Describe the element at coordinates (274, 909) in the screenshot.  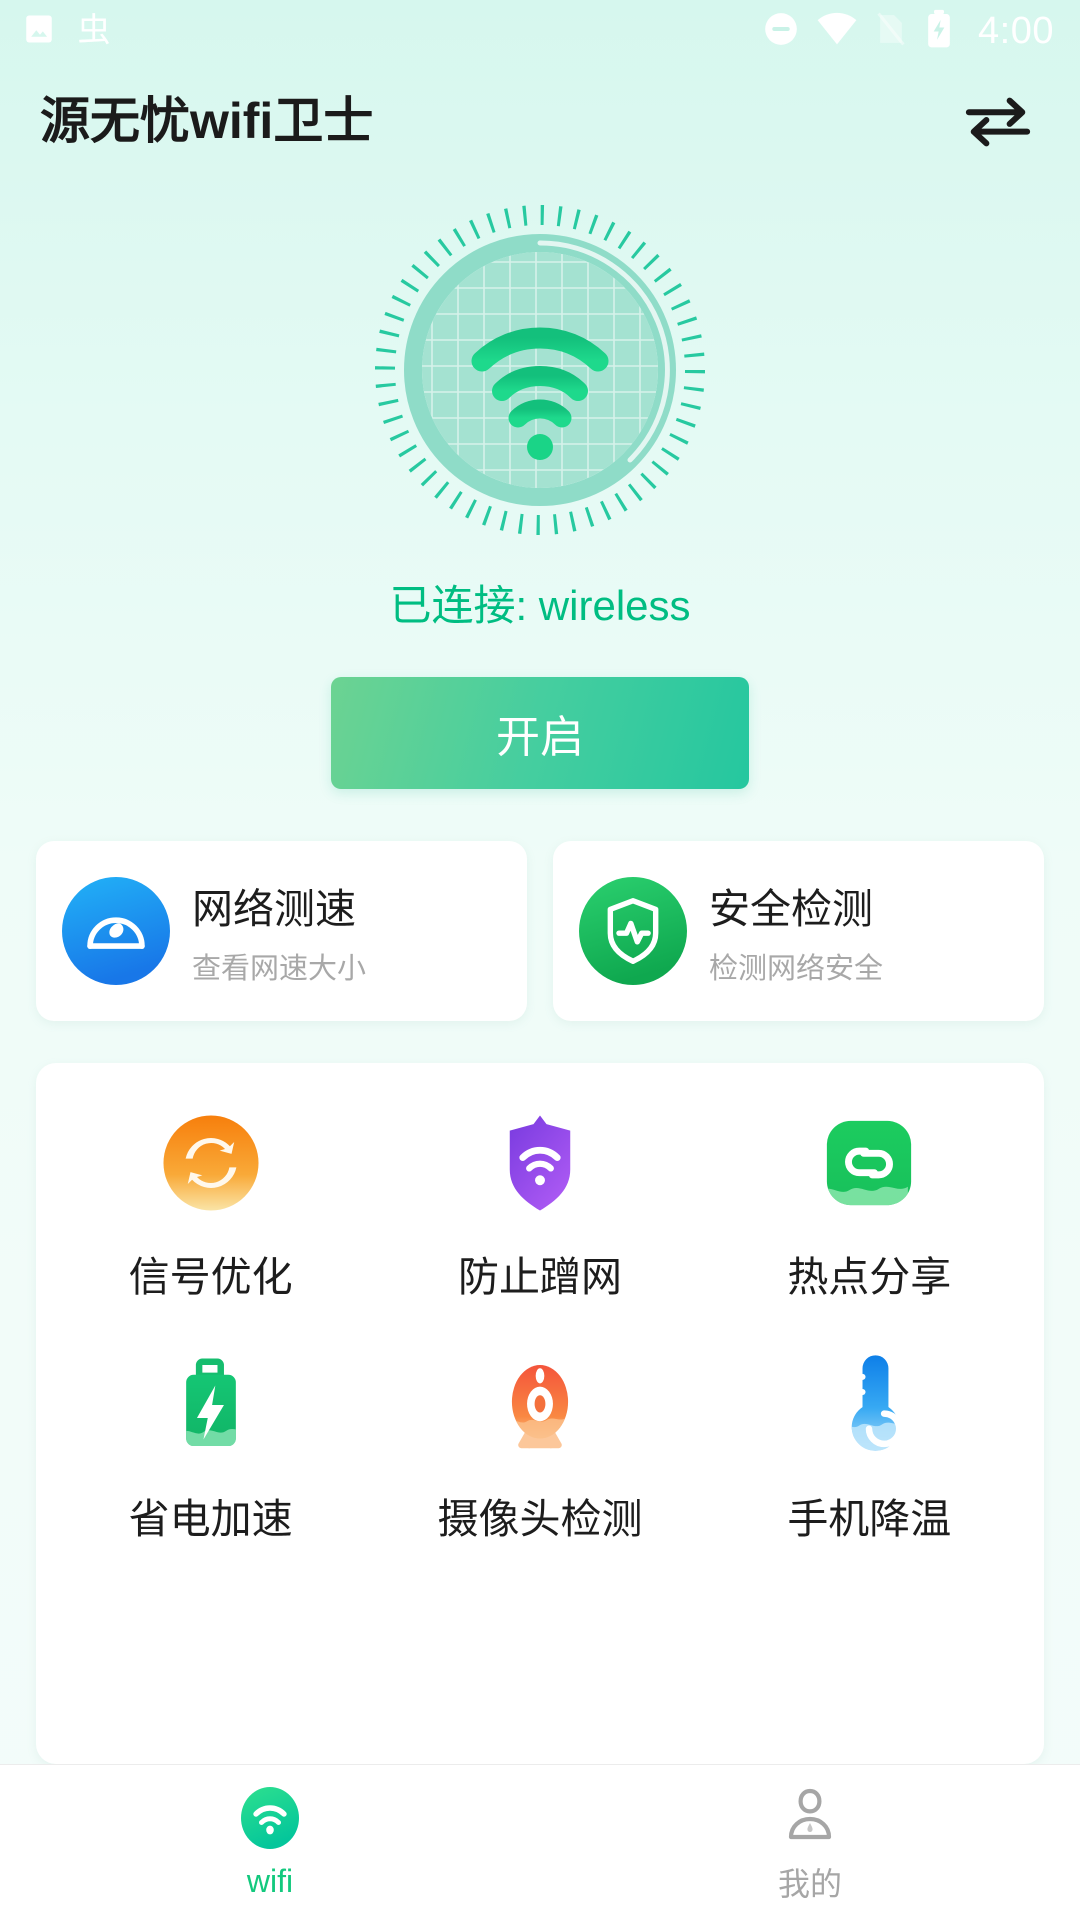
I see `card-title: 网络测速` at that location.